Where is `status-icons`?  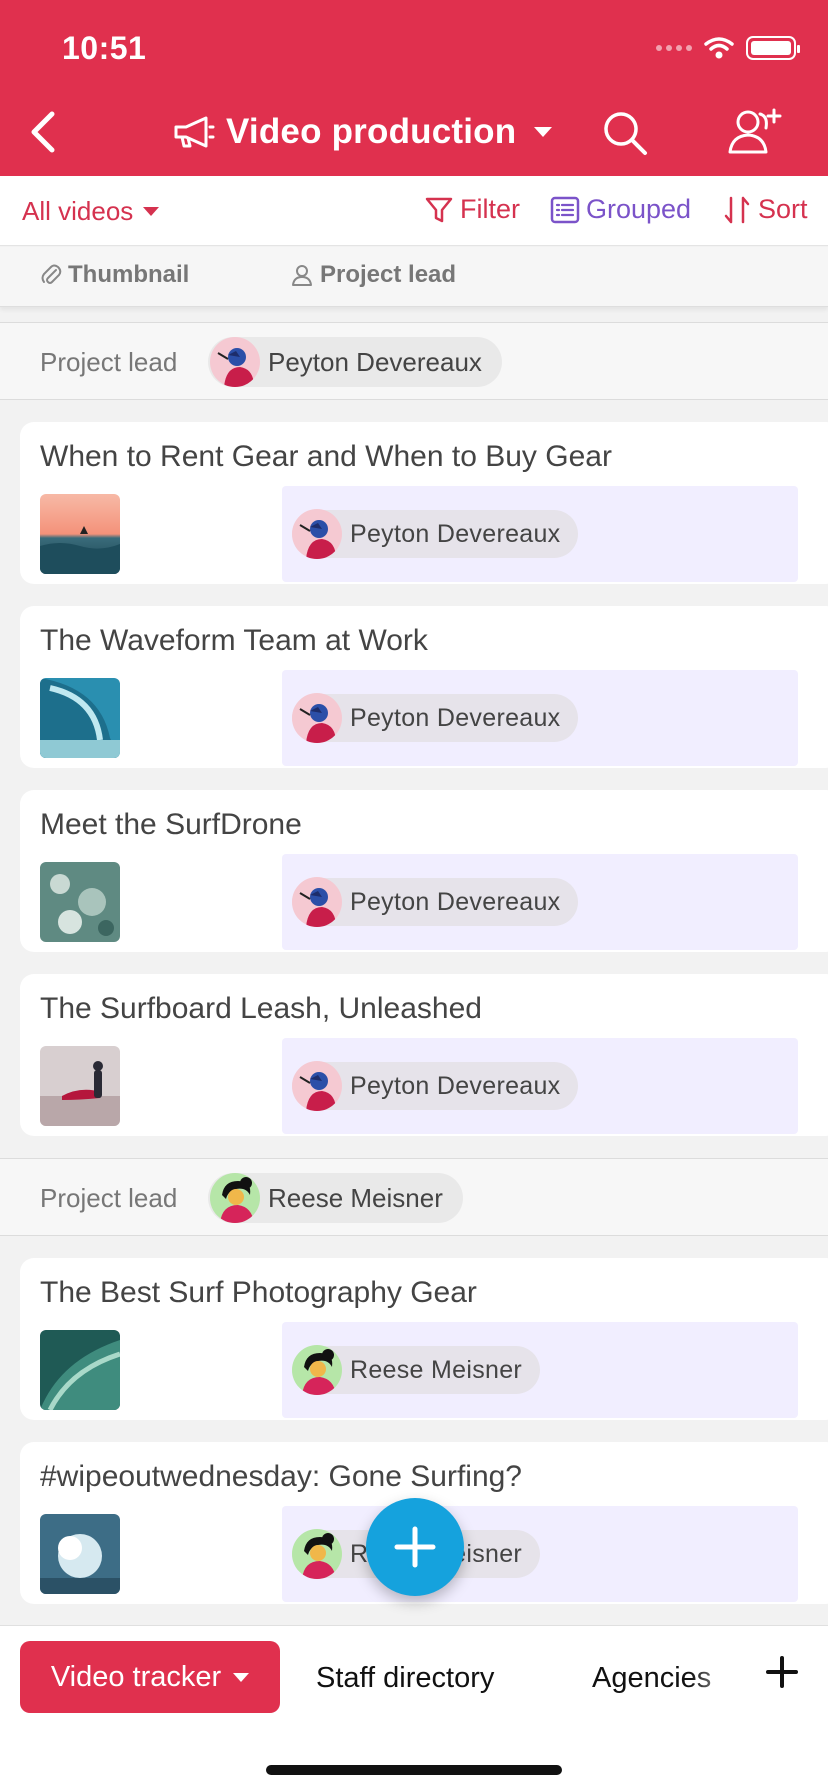
status-icons is located at coordinates (728, 48).